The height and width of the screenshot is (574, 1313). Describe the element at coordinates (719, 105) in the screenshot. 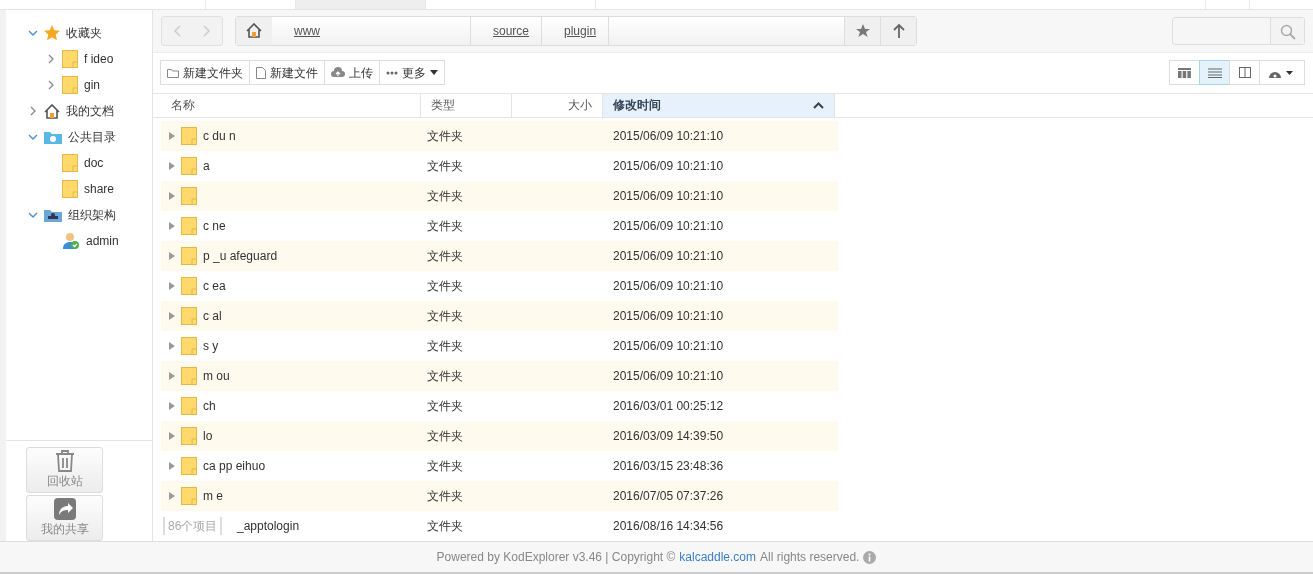

I see `column-header: 修改时间` at that location.